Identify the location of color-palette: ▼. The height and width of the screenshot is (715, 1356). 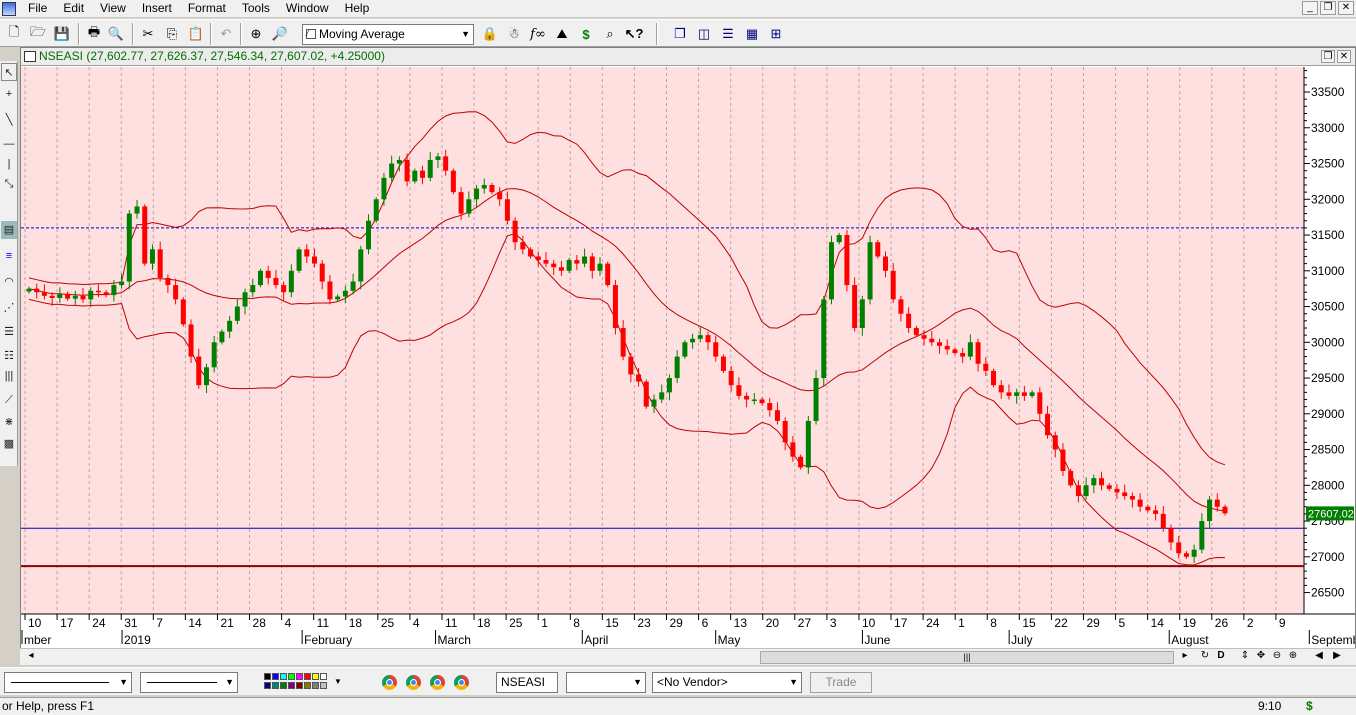
(308, 682).